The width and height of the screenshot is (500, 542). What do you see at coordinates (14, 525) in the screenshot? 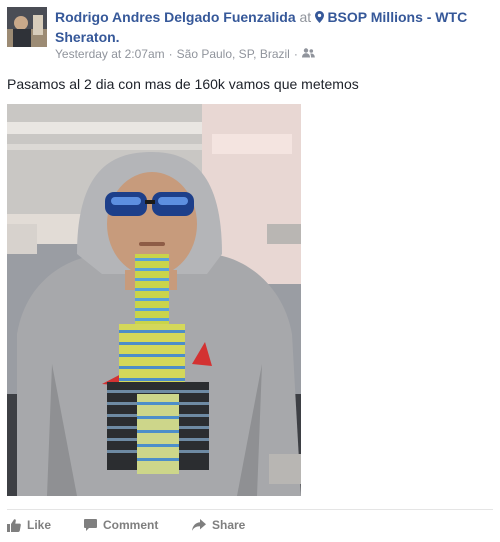
I see `thumbs-up-icon` at bounding box center [14, 525].